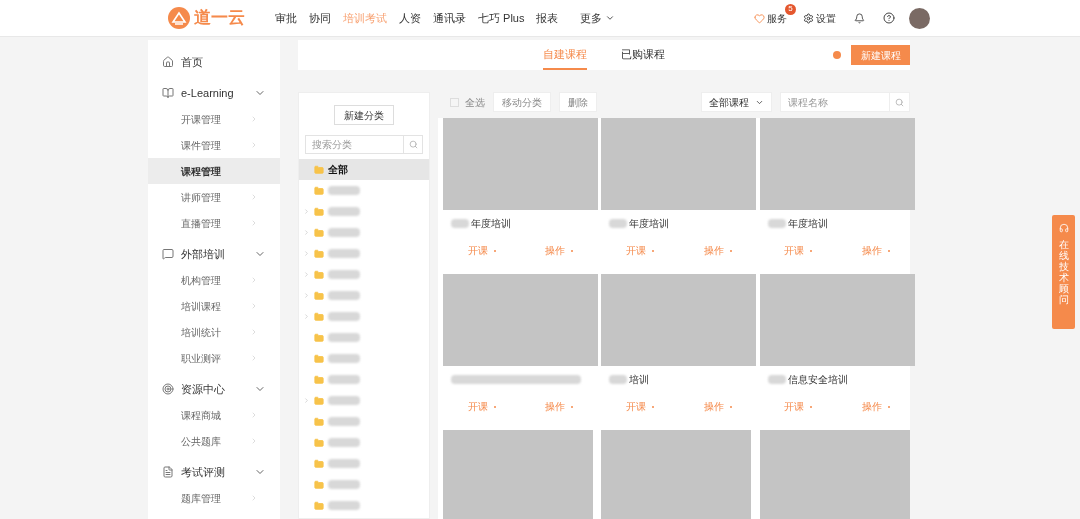 The width and height of the screenshot is (1080, 519). I want to click on course-search-field: 课程名称, so click(835, 102).